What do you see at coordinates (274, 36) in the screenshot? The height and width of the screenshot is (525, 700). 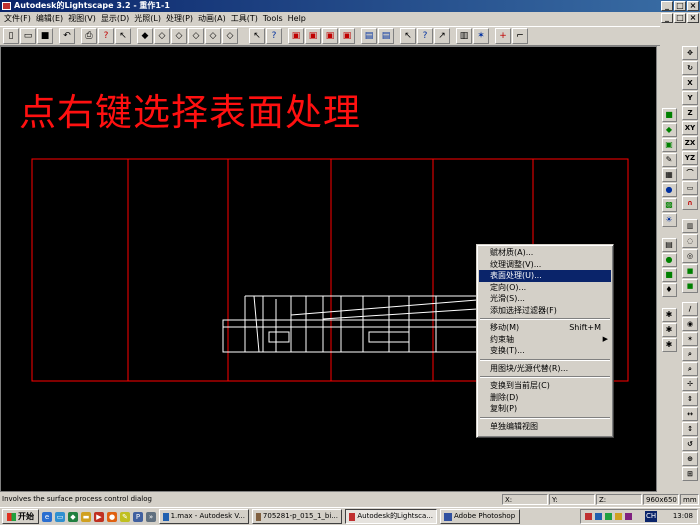 I see `select-query-icon: ?` at bounding box center [274, 36].